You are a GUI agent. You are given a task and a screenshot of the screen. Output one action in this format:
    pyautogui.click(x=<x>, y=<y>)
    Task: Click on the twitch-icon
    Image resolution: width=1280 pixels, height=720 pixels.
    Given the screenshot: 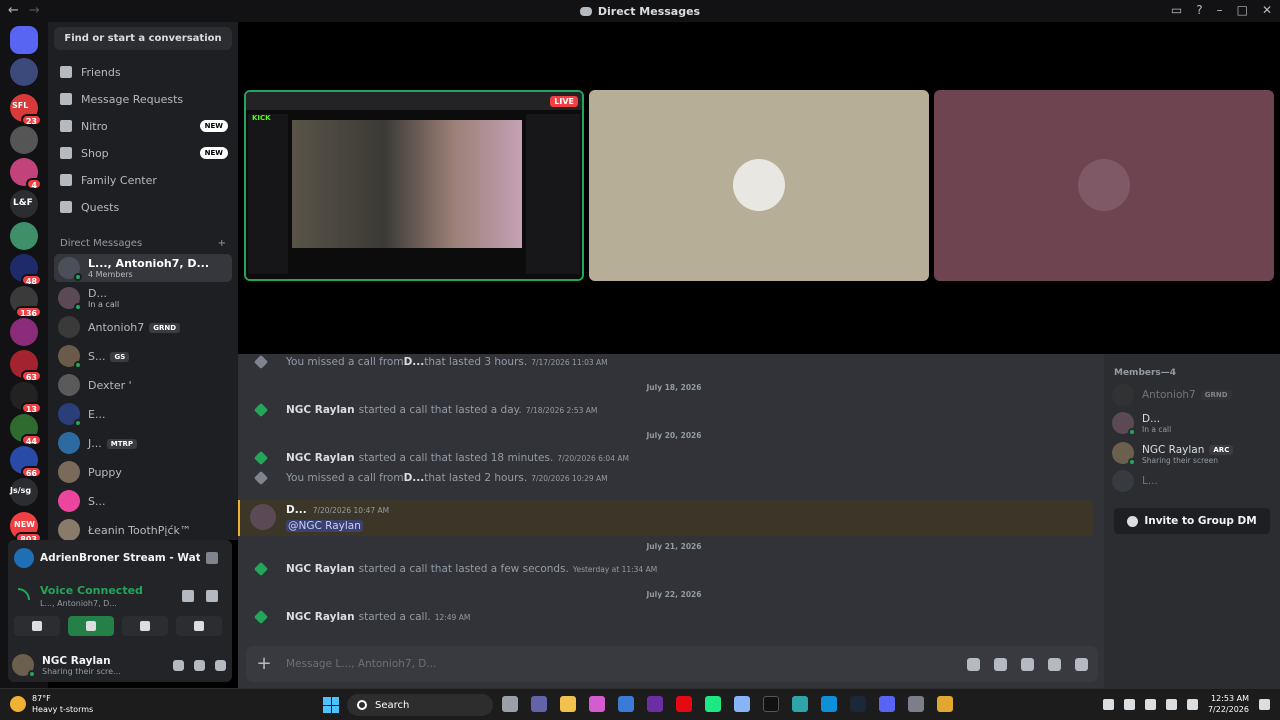 What is the action you would take?
    pyautogui.click(x=655, y=704)
    